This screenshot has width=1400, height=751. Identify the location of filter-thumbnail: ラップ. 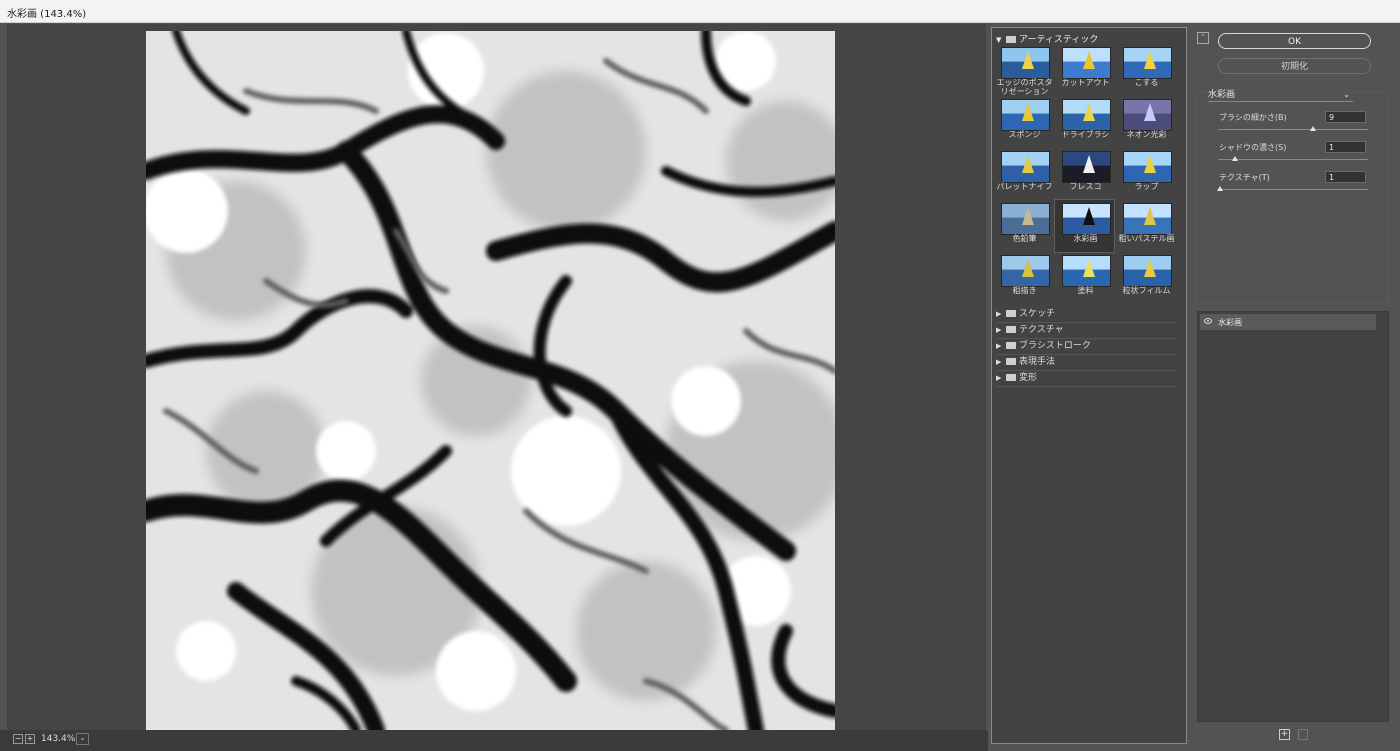
(1145, 174).